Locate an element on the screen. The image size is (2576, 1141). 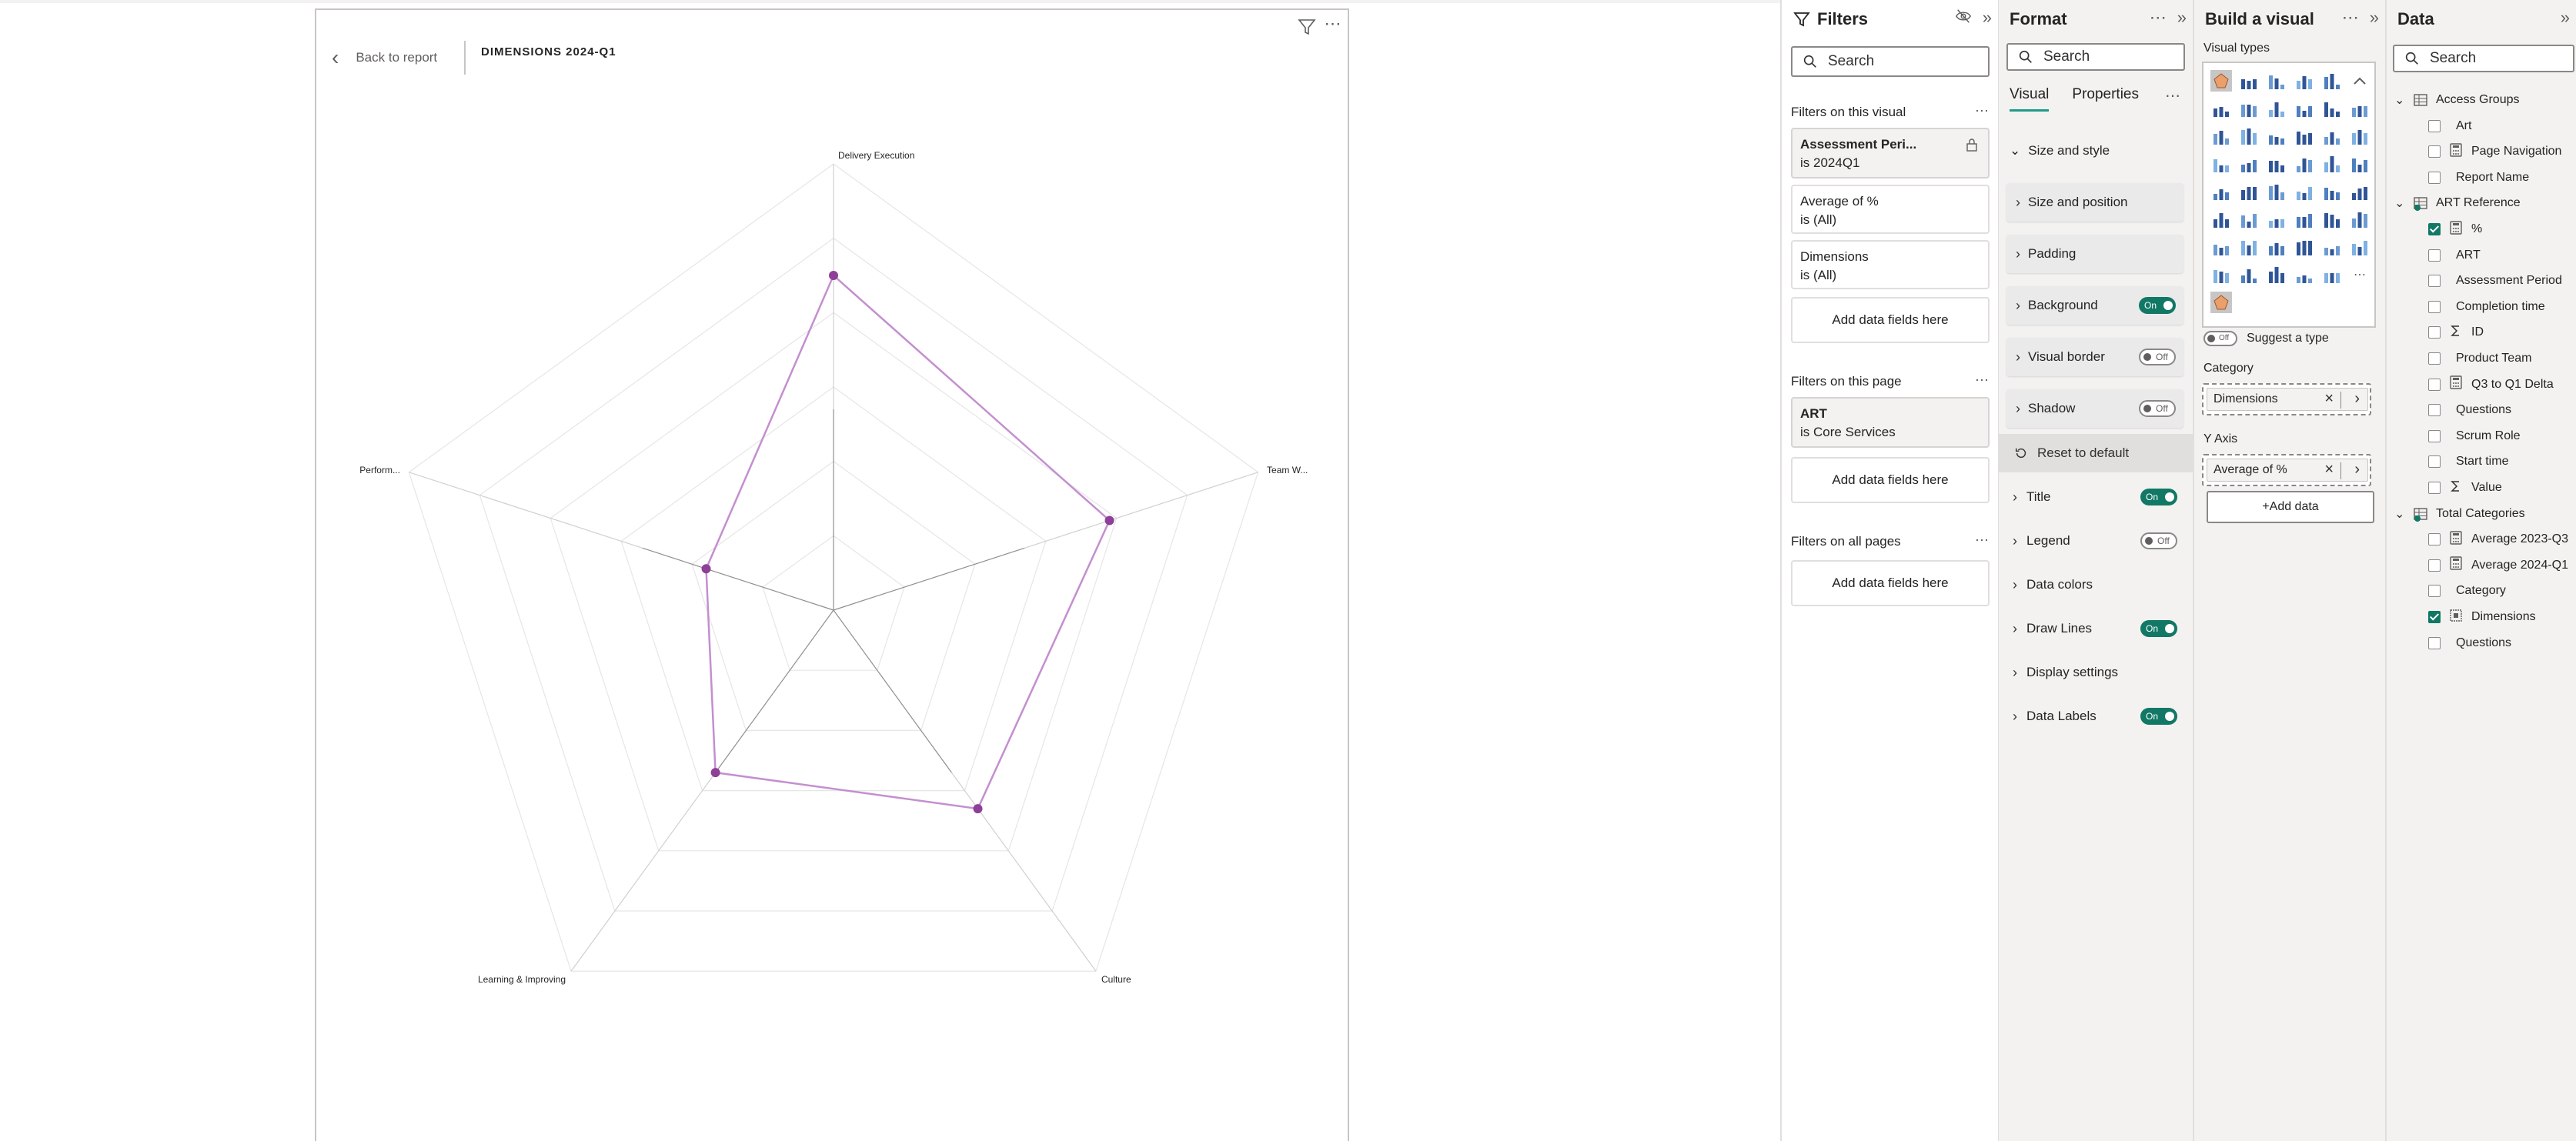
remove-field-icon: × is located at coordinates (2329, 470).